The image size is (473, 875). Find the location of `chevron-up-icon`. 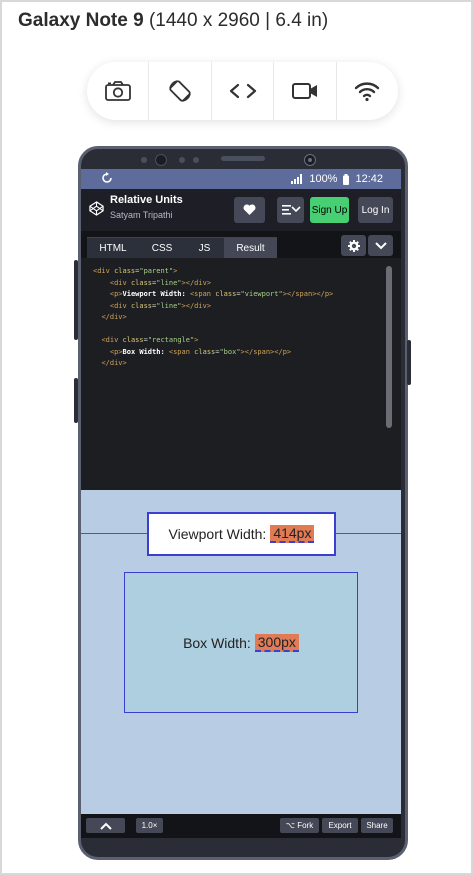

chevron-up-icon is located at coordinates (105, 826).